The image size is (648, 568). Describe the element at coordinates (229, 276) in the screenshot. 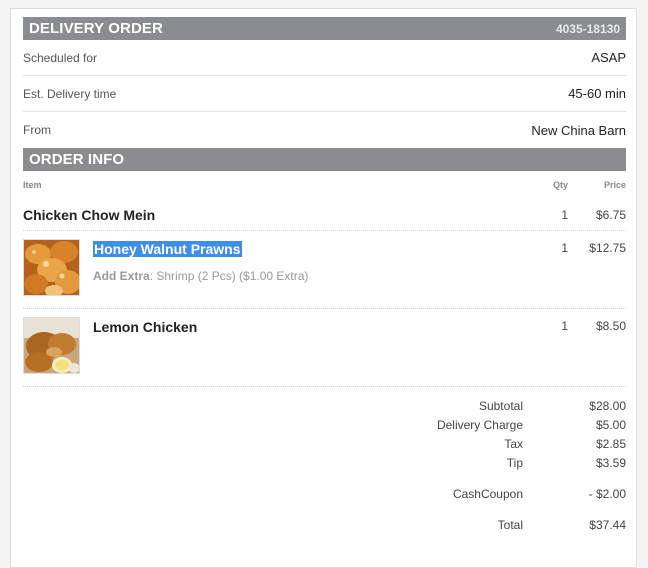

I see `extra-value: : Shrimp (2 Pcs) ($1.00 Extra)` at that location.